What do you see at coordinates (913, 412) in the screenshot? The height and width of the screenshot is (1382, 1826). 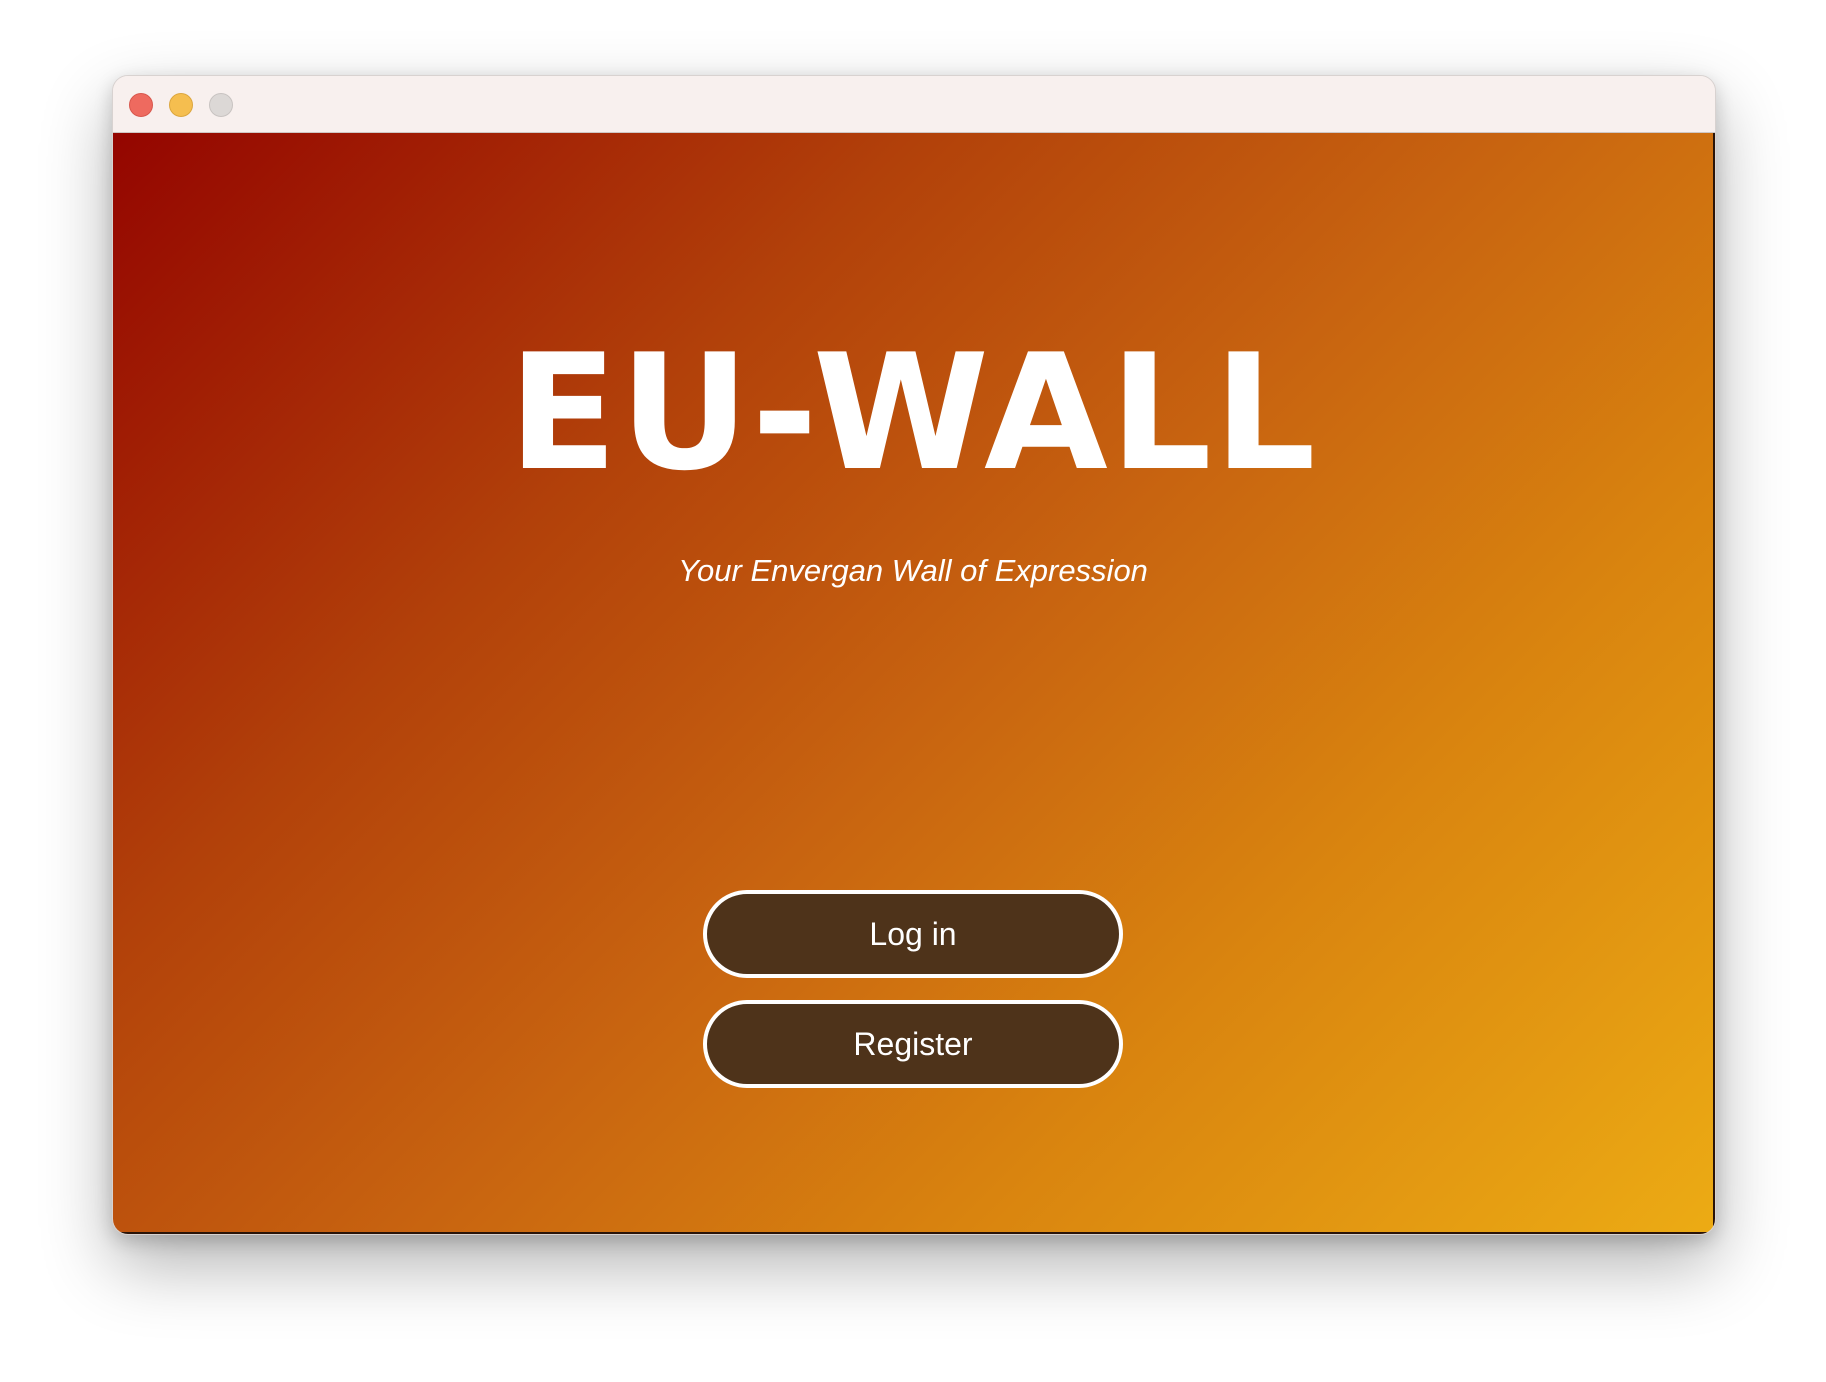 I see `app-title: EU-WALL` at bounding box center [913, 412].